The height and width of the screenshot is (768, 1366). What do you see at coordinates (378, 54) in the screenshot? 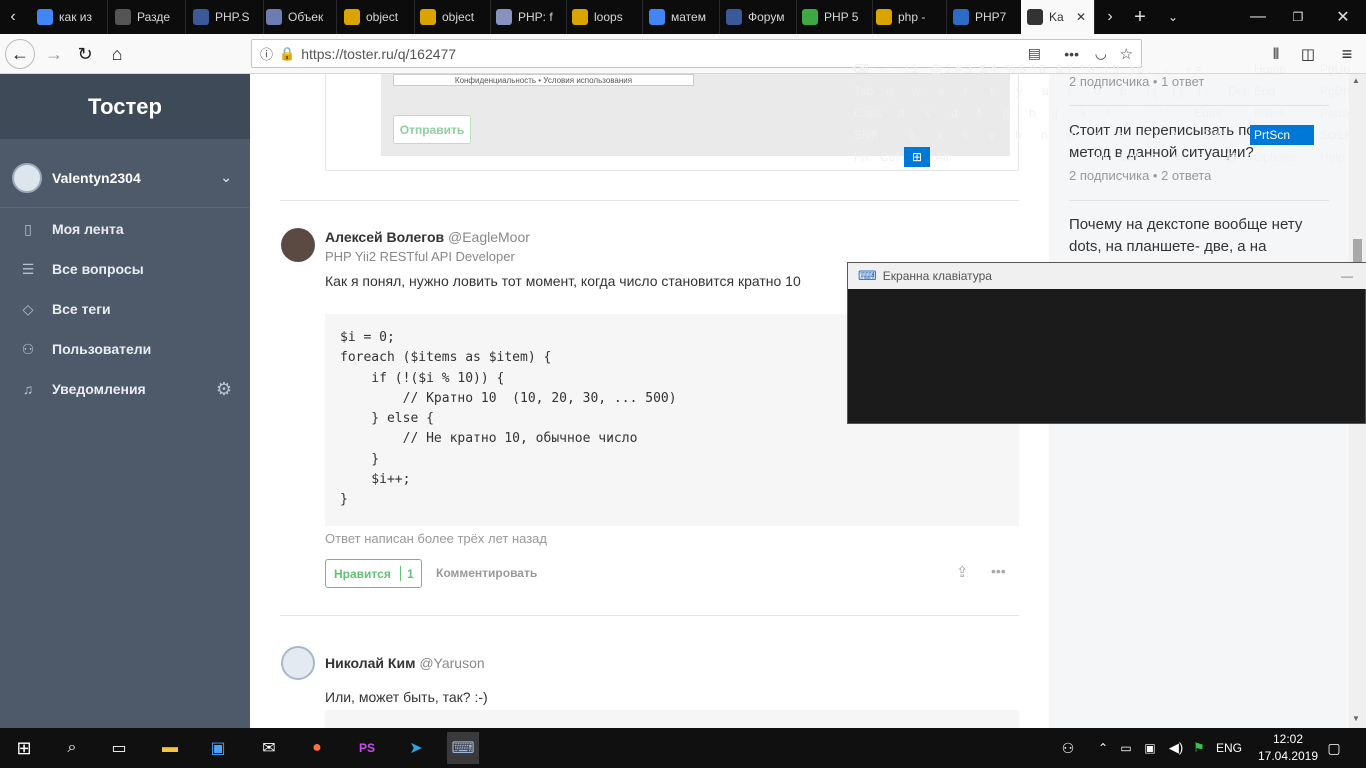
I see `url-text: https://toster.ru/q/162477` at bounding box center [378, 54].